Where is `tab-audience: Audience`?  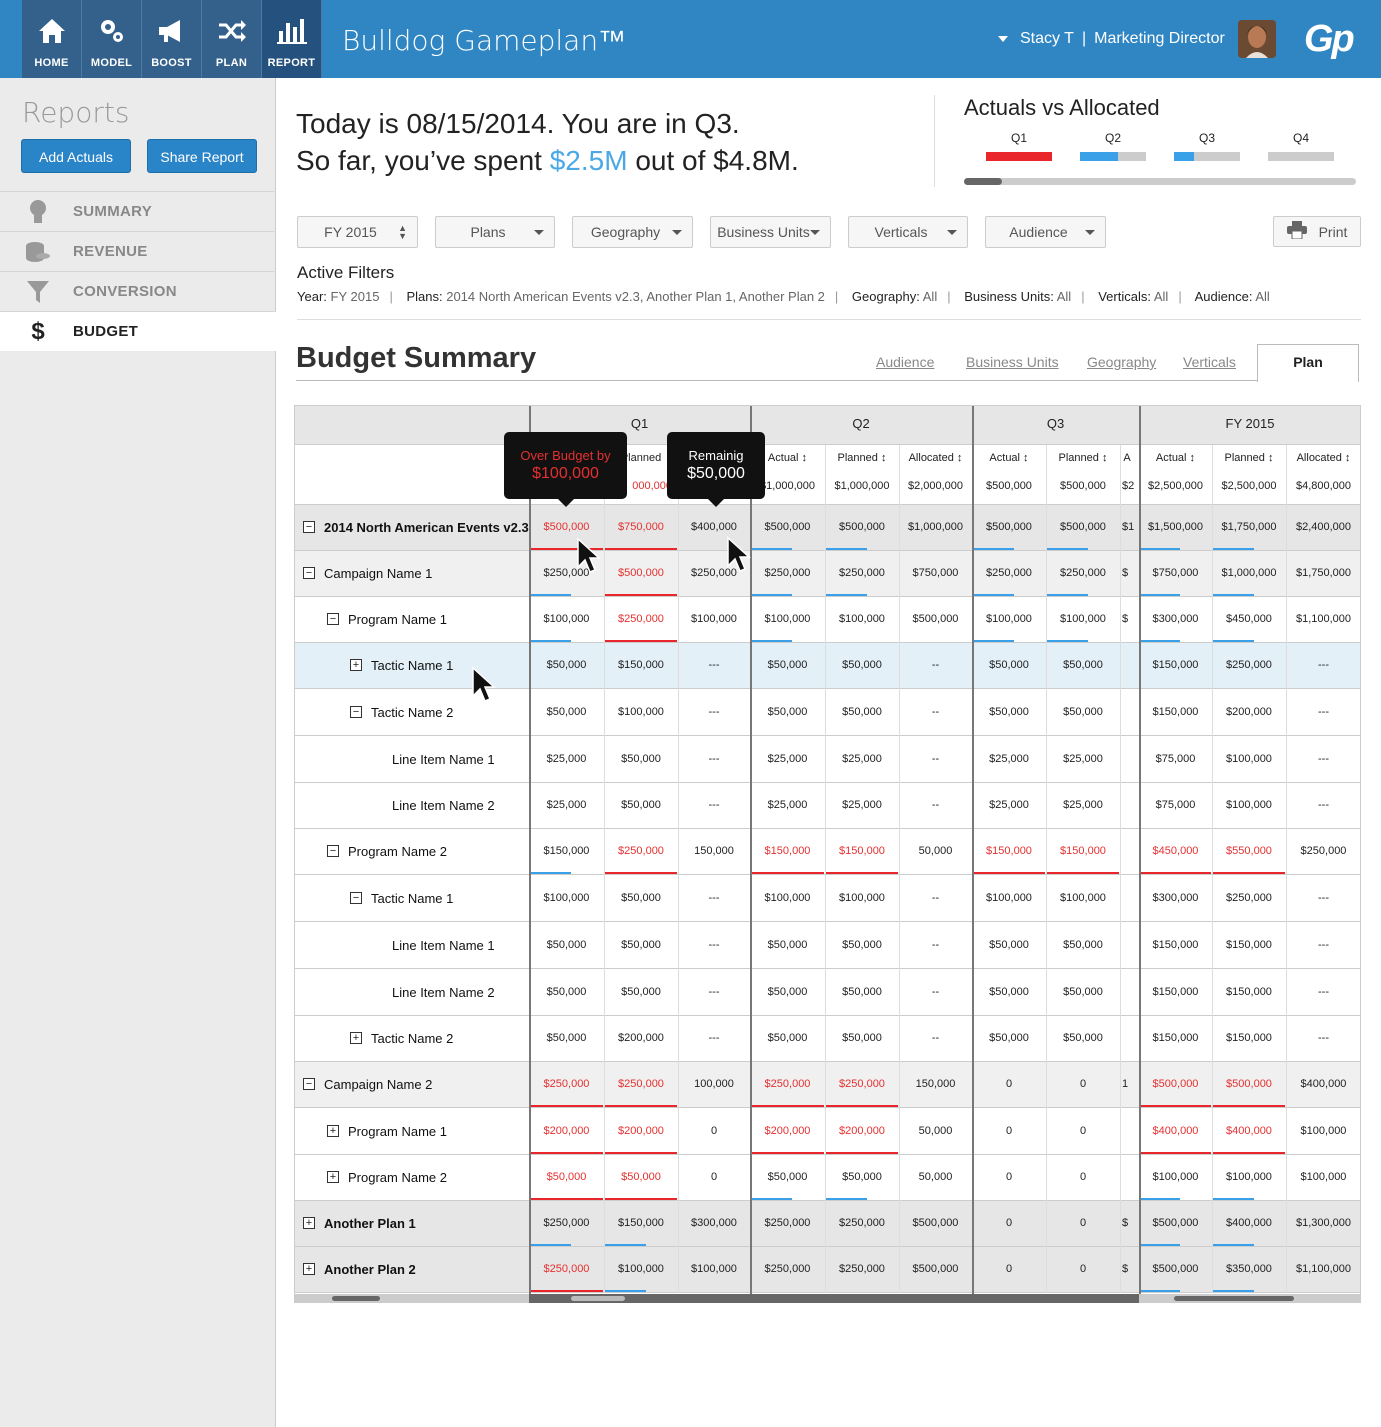 tab-audience: Audience is located at coordinates (905, 362).